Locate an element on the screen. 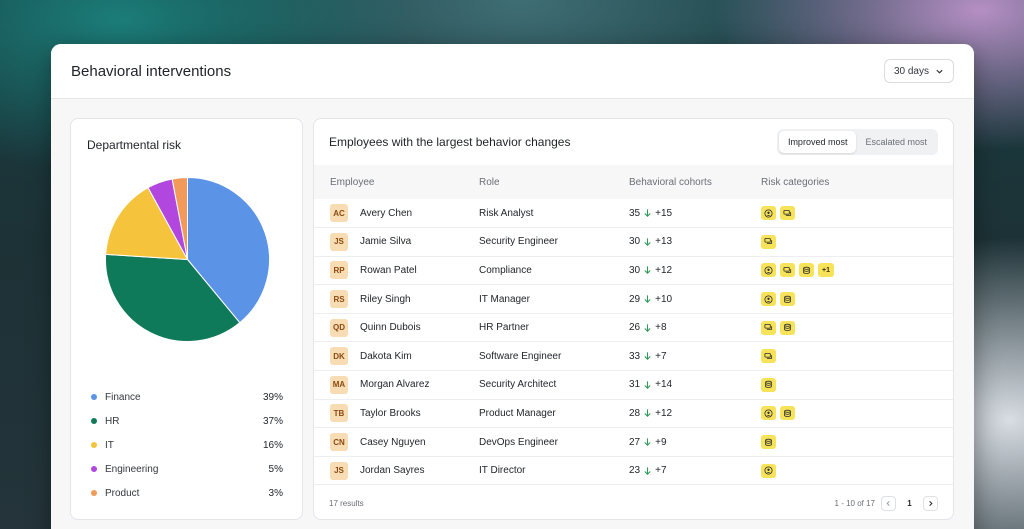  table-row: QD Quinn Dubois HR Partner 26 +8 is located at coordinates (633, 327).